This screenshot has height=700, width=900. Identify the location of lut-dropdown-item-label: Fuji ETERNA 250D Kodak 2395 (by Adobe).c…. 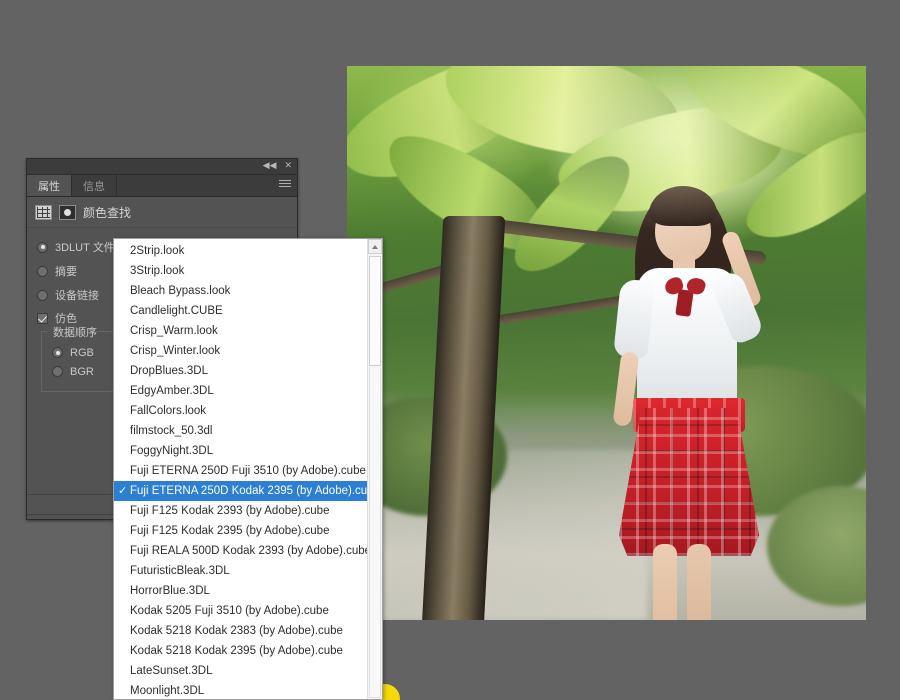
(248, 491).